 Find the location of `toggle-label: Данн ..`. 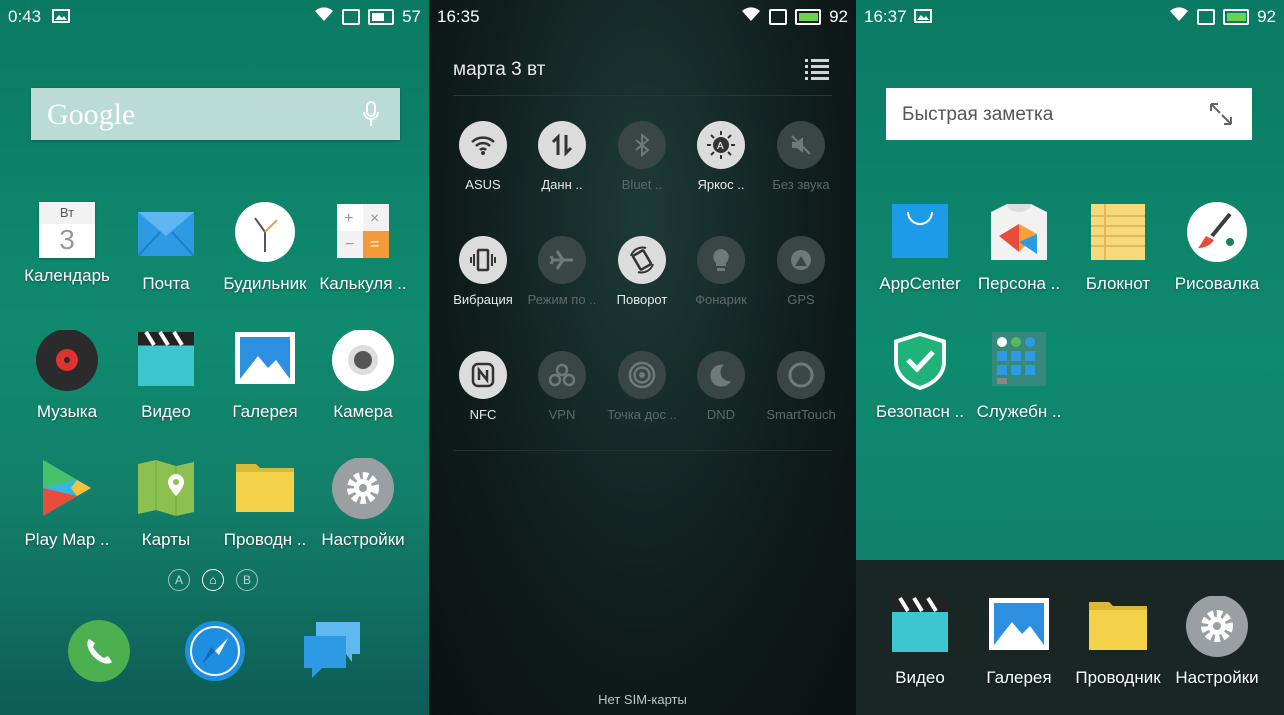

toggle-label: Данн .. is located at coordinates (562, 184).